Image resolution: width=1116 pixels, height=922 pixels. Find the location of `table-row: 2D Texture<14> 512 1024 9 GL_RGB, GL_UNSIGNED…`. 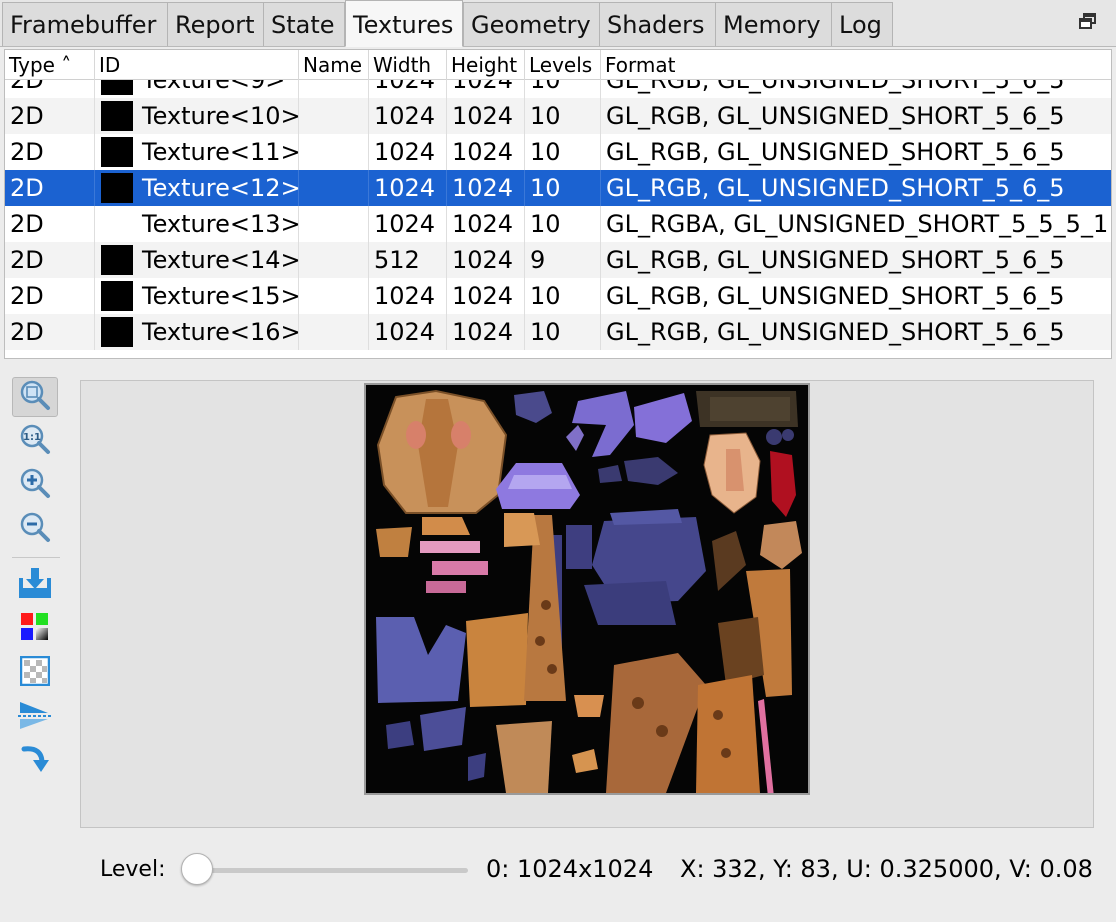

table-row: 2D Texture<14> 512 1024 9 GL_RGB, GL_UNSIGNED… is located at coordinates (558, 260).